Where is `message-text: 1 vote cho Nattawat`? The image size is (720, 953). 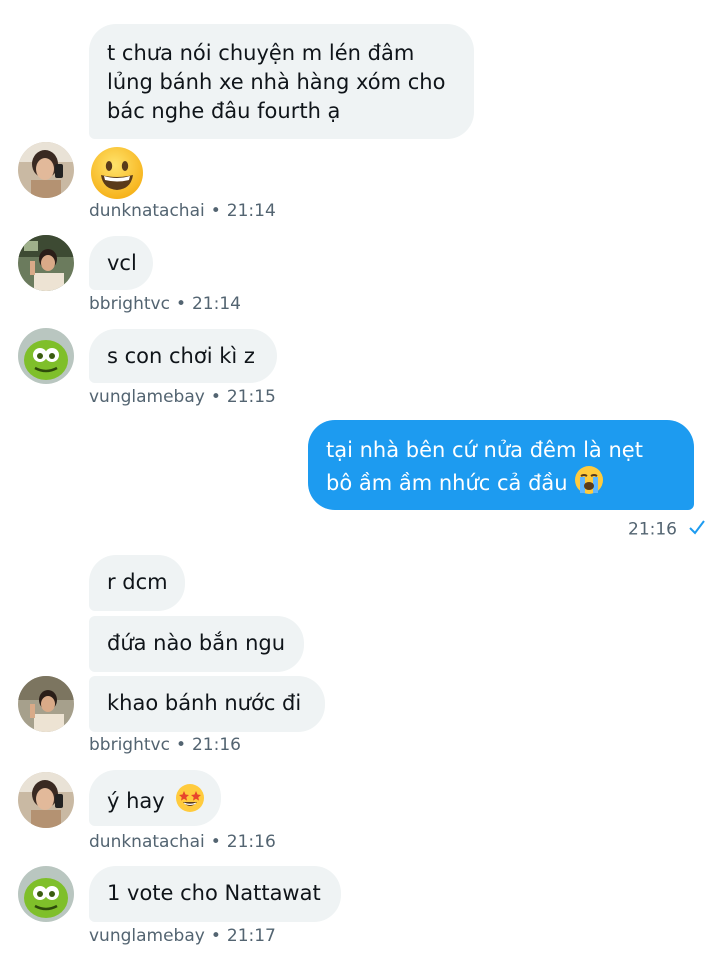 message-text: 1 vote cho Nattawat is located at coordinates (214, 893).